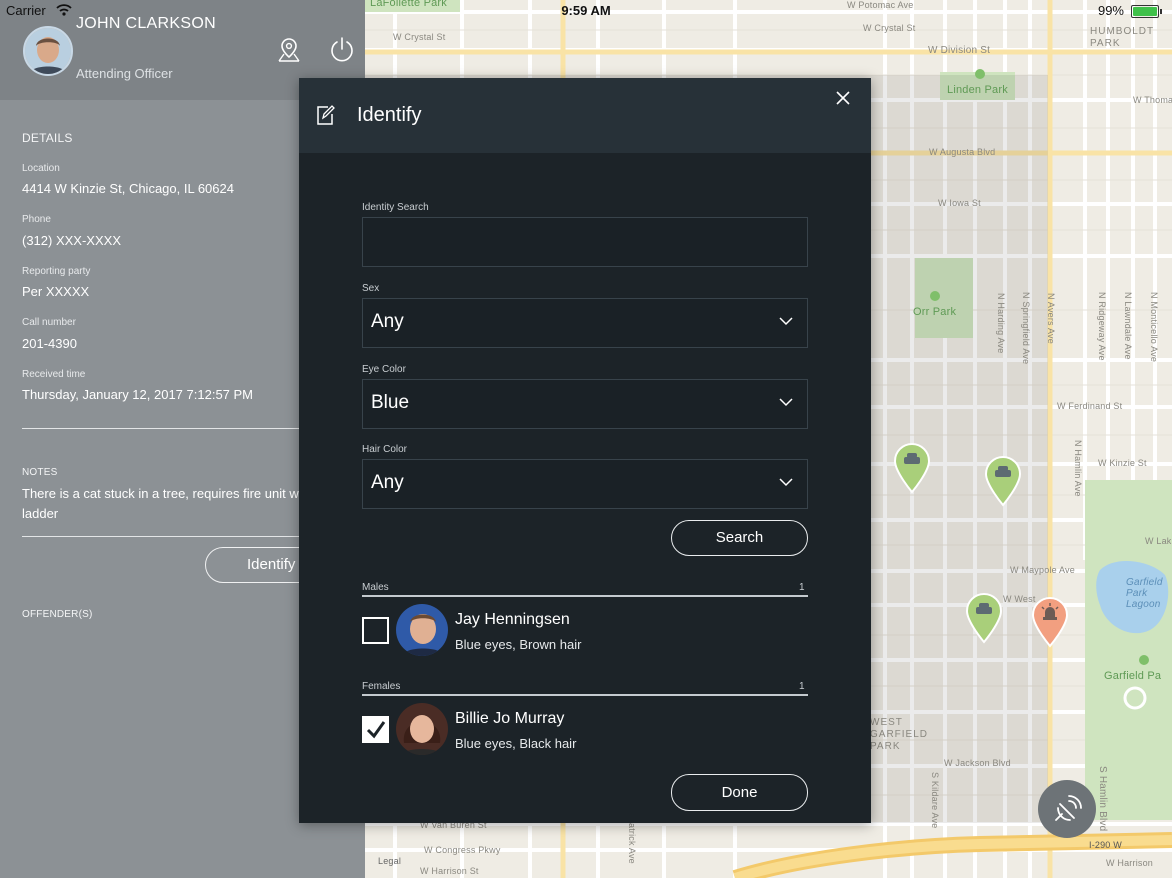 This screenshot has width=1172, height=878. Describe the element at coordinates (1050, 622) in the screenshot. I see `incident-pin-icon` at that location.